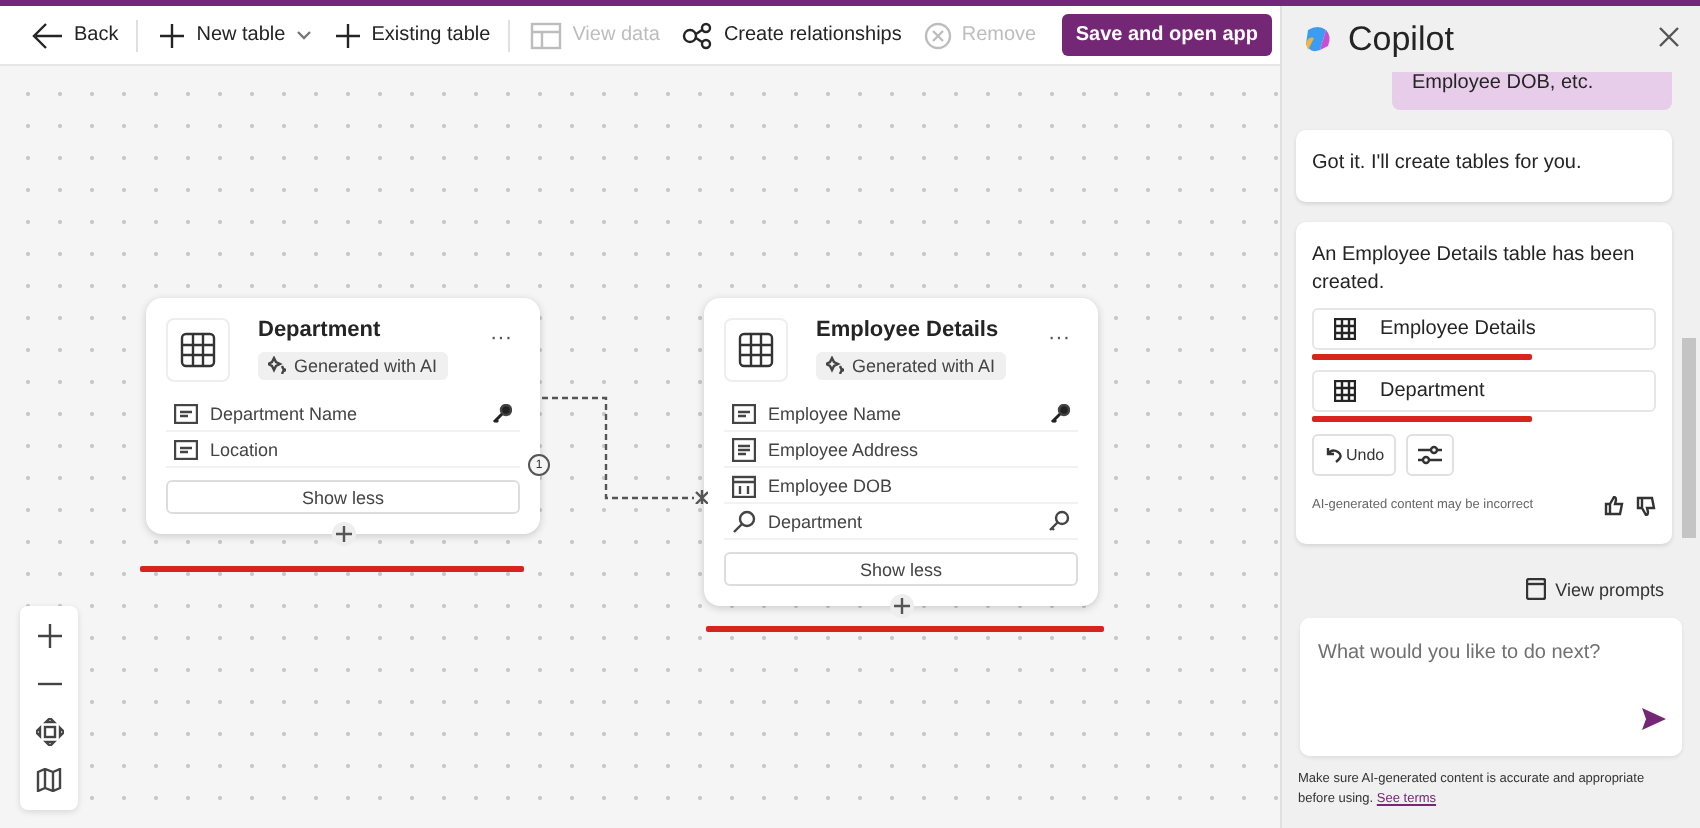  I want to click on column-row: Employee DOB, so click(901, 486).